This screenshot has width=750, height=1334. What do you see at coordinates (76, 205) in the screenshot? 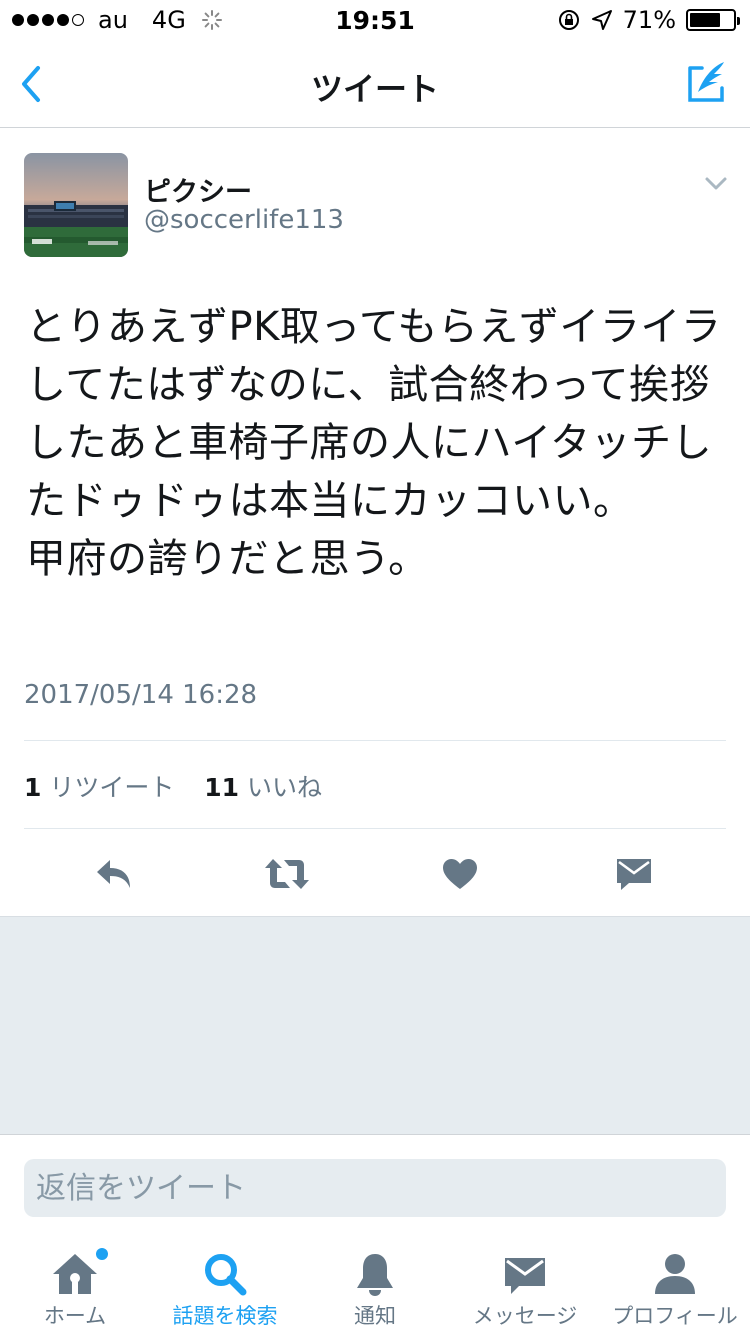
I see `author-avatar` at bounding box center [76, 205].